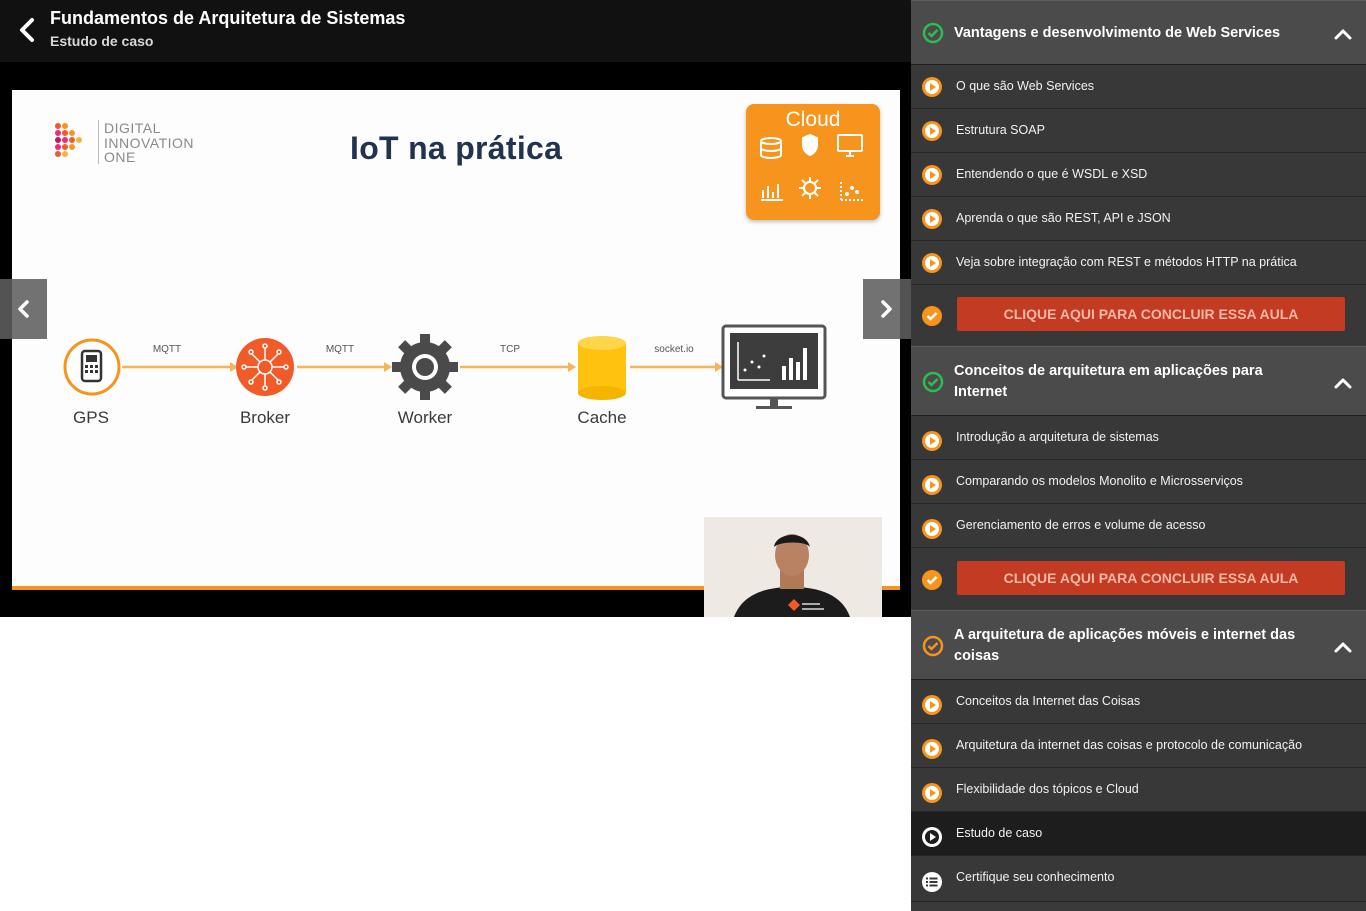 The width and height of the screenshot is (1366, 911). What do you see at coordinates (23, 309) in the screenshot?
I see `previous-slide-button` at bounding box center [23, 309].